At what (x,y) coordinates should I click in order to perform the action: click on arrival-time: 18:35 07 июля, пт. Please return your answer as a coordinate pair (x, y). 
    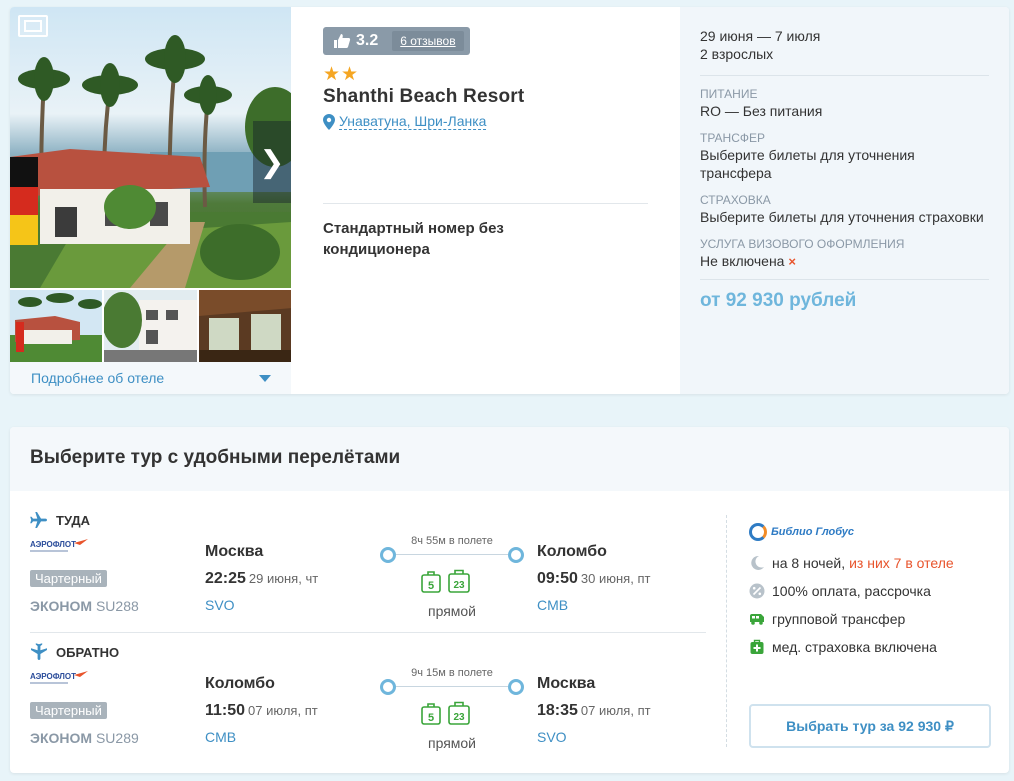
    Looking at the image, I should click on (594, 711).